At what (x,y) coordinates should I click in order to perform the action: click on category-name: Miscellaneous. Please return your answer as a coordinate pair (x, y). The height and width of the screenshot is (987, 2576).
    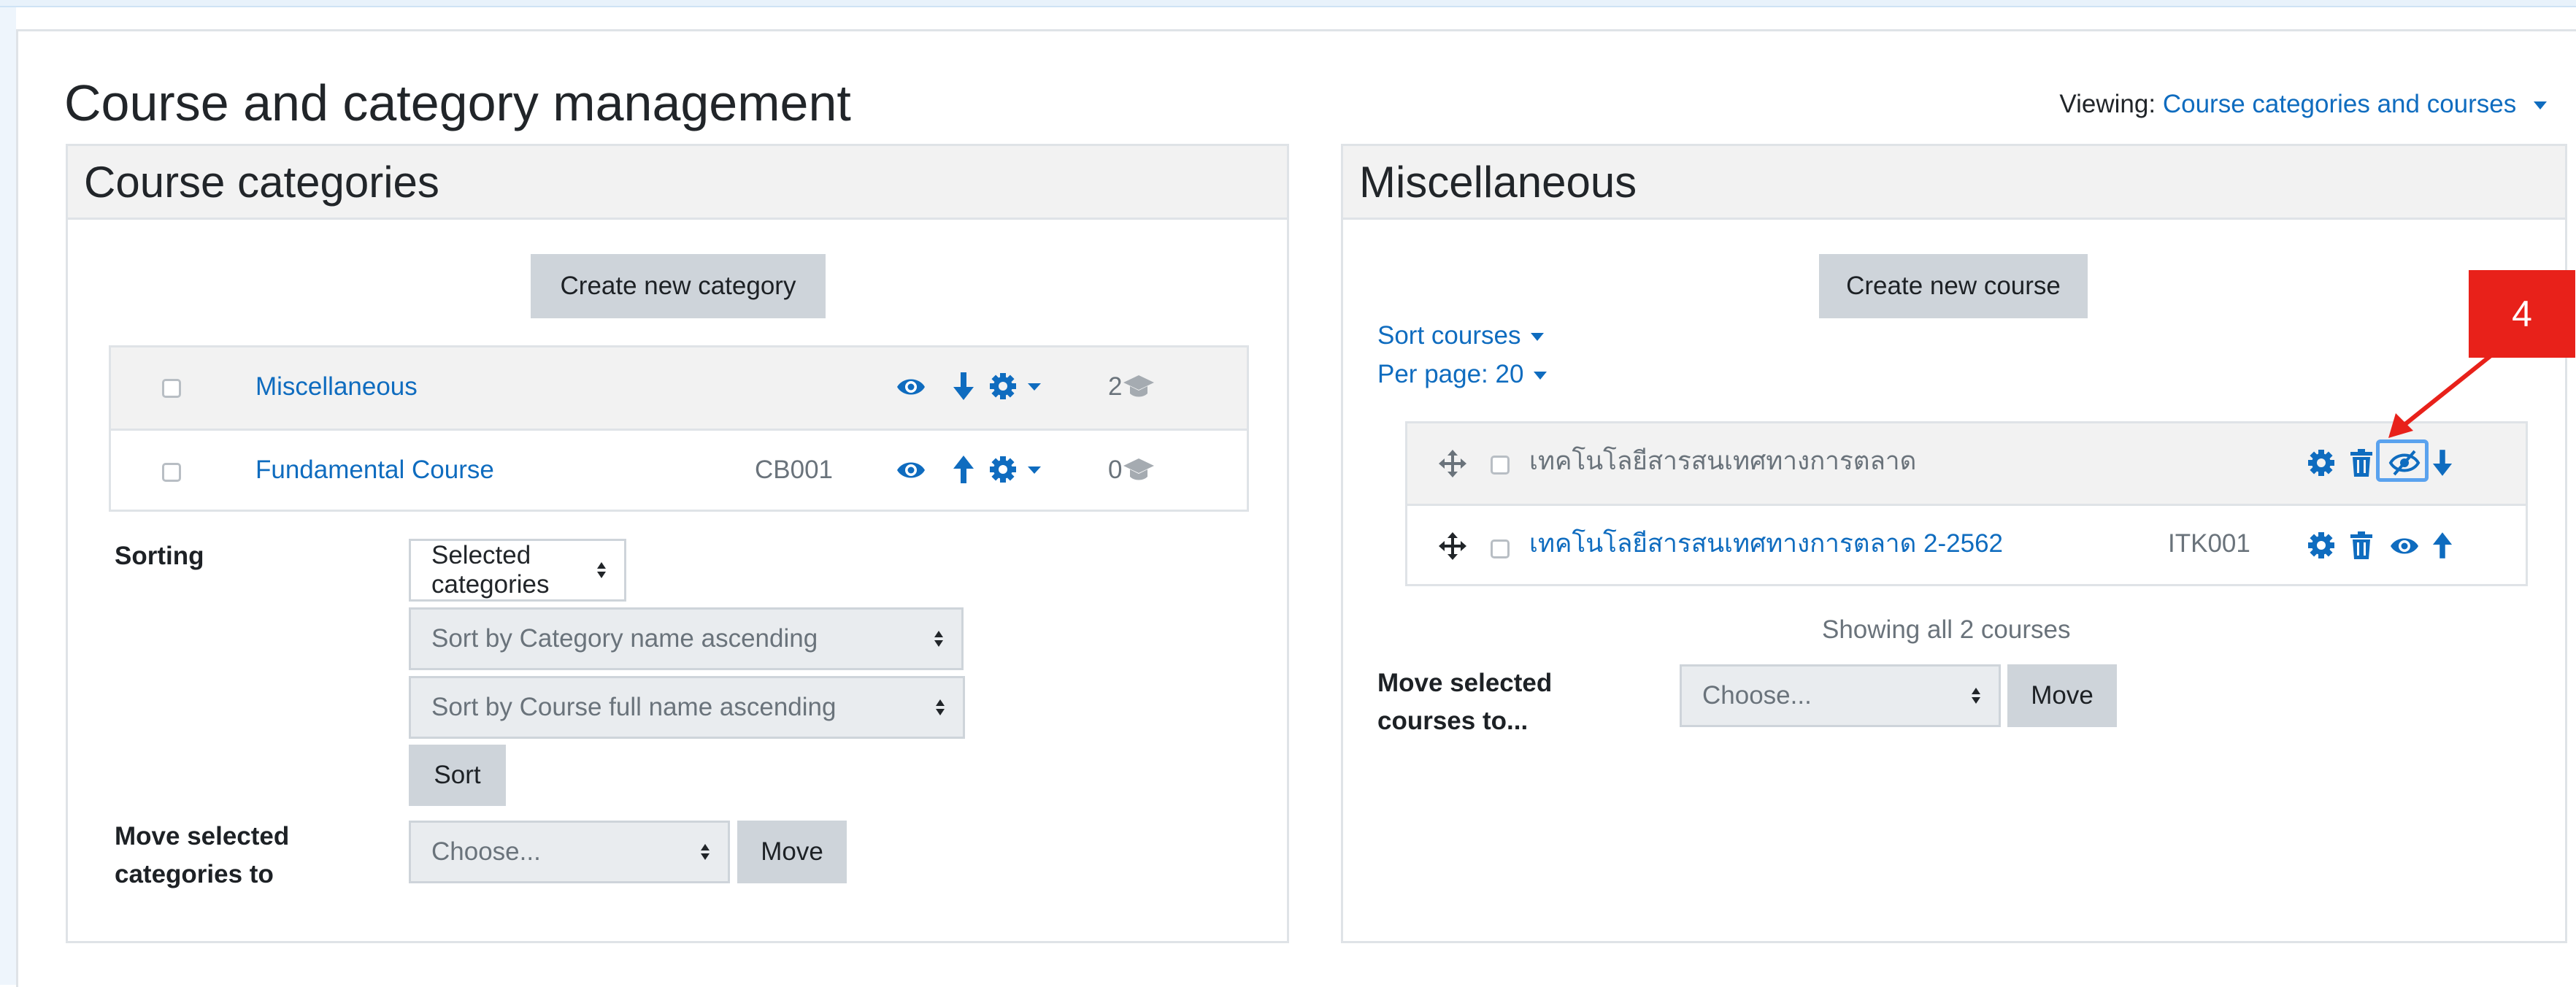
    Looking at the image, I should click on (336, 387).